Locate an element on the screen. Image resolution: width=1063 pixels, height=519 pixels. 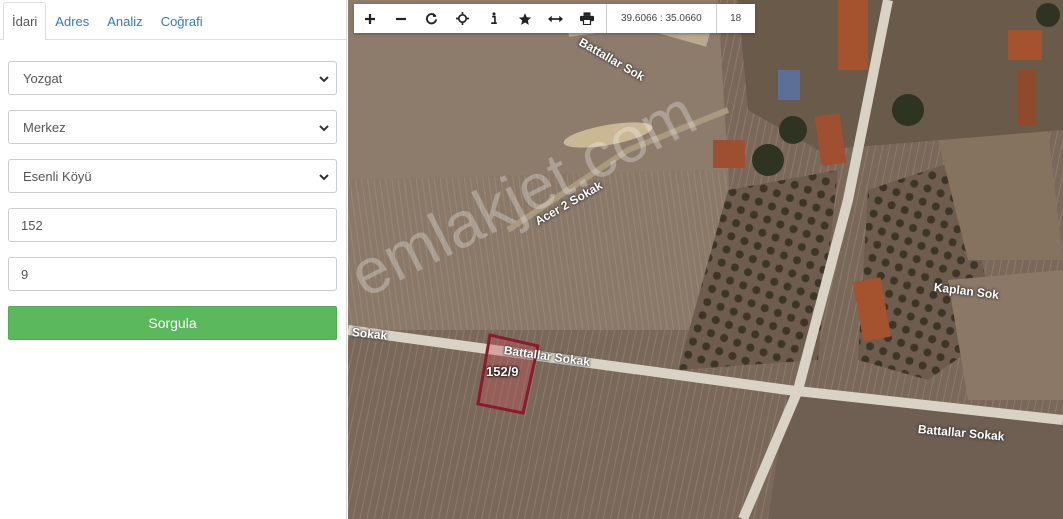
zoom-out-button is located at coordinates (400, 18).